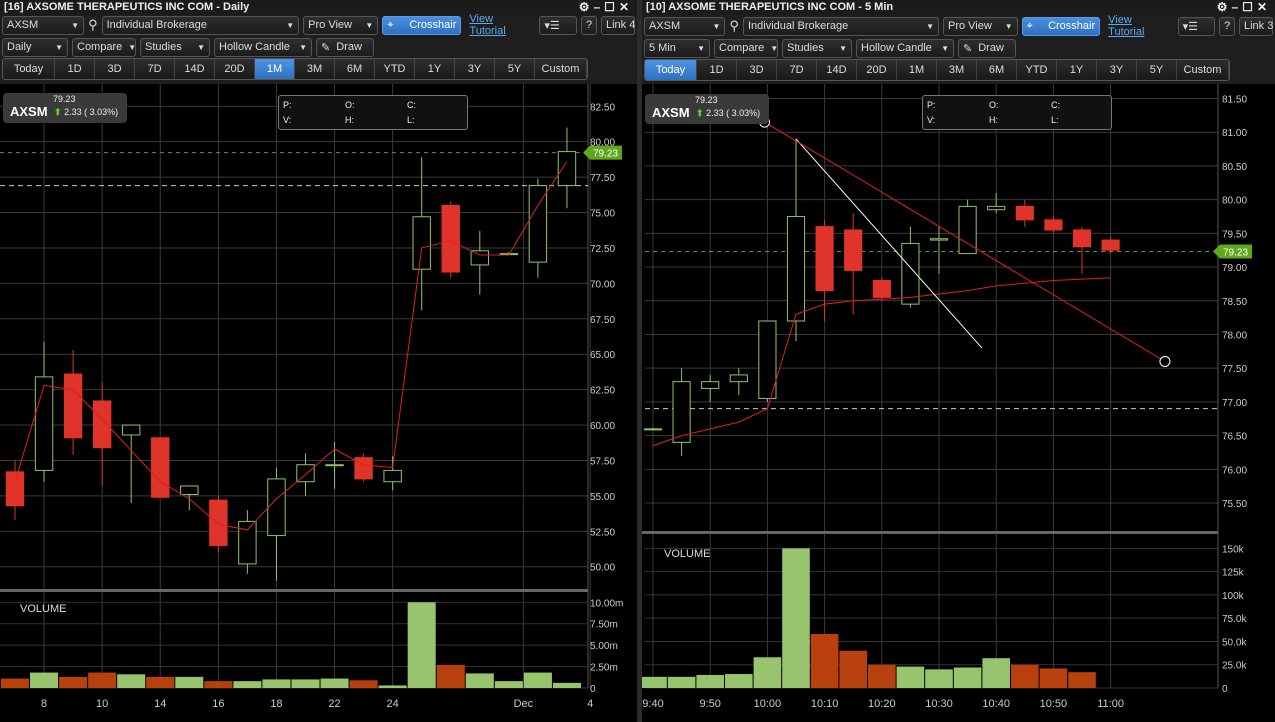  What do you see at coordinates (991, 48) in the screenshot?
I see `draw-label: Draw` at bounding box center [991, 48].